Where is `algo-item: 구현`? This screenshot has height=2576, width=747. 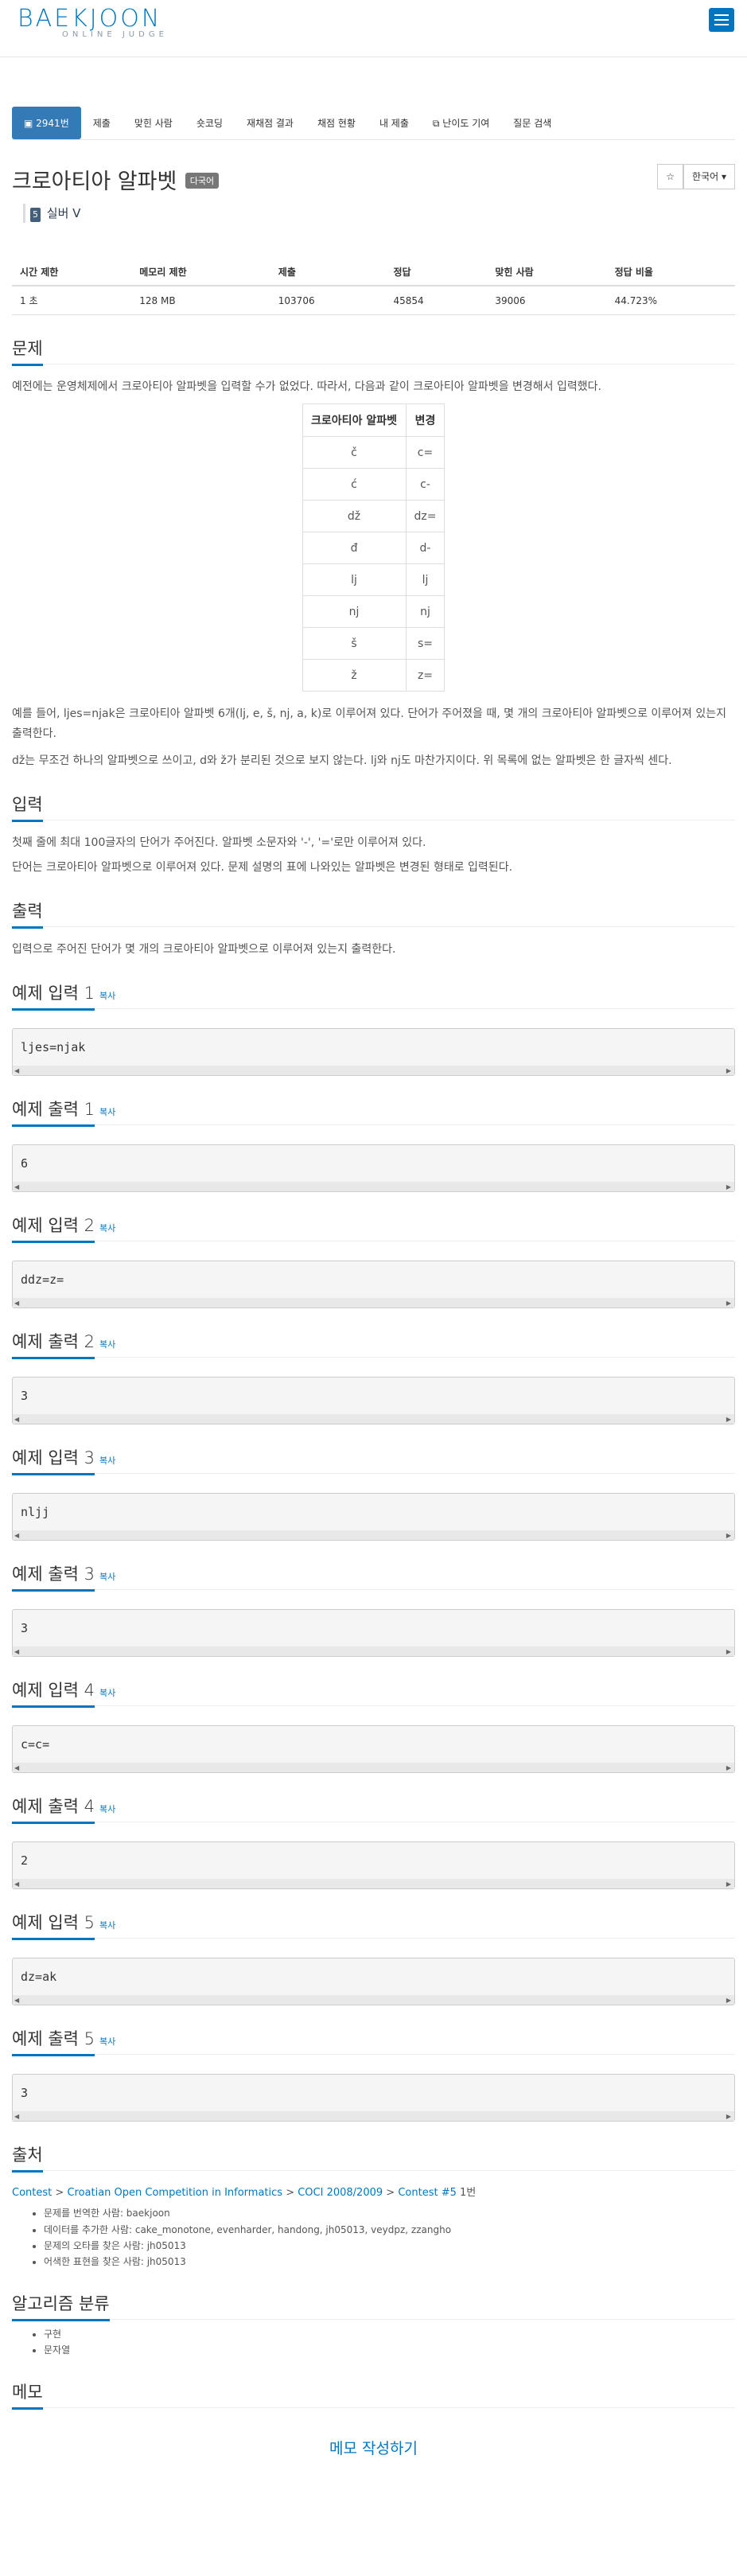
algo-item: 구현 is located at coordinates (390, 2334).